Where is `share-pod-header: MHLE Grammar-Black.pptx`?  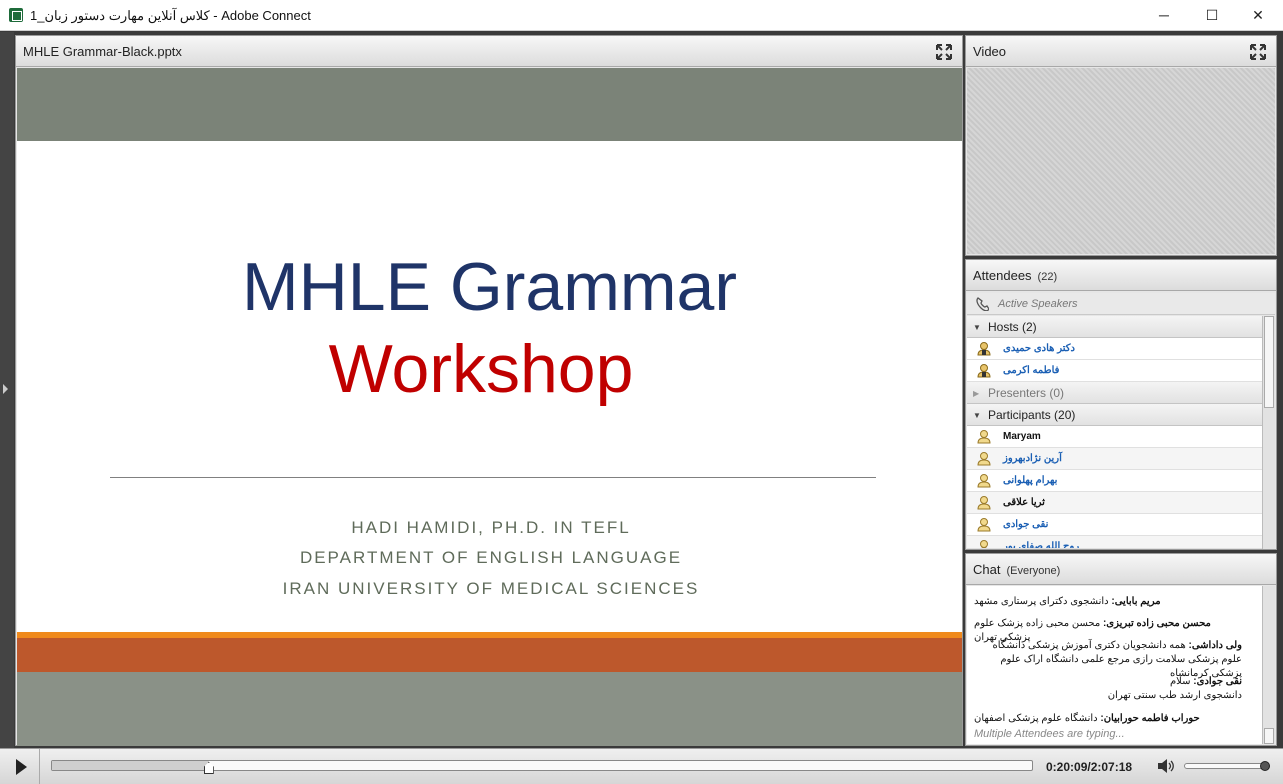 share-pod-header: MHLE Grammar-Black.pptx is located at coordinates (489, 51).